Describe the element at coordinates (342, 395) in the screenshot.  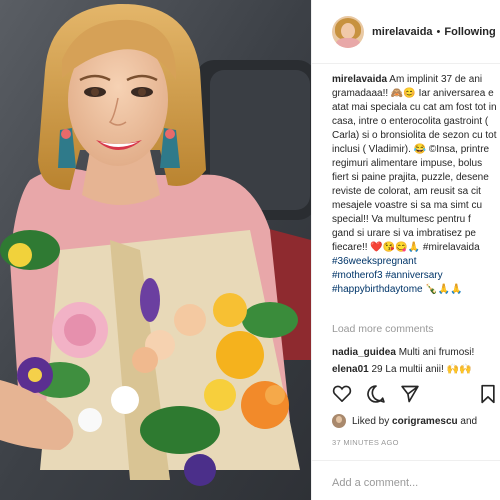
I see `heart-icon` at that location.